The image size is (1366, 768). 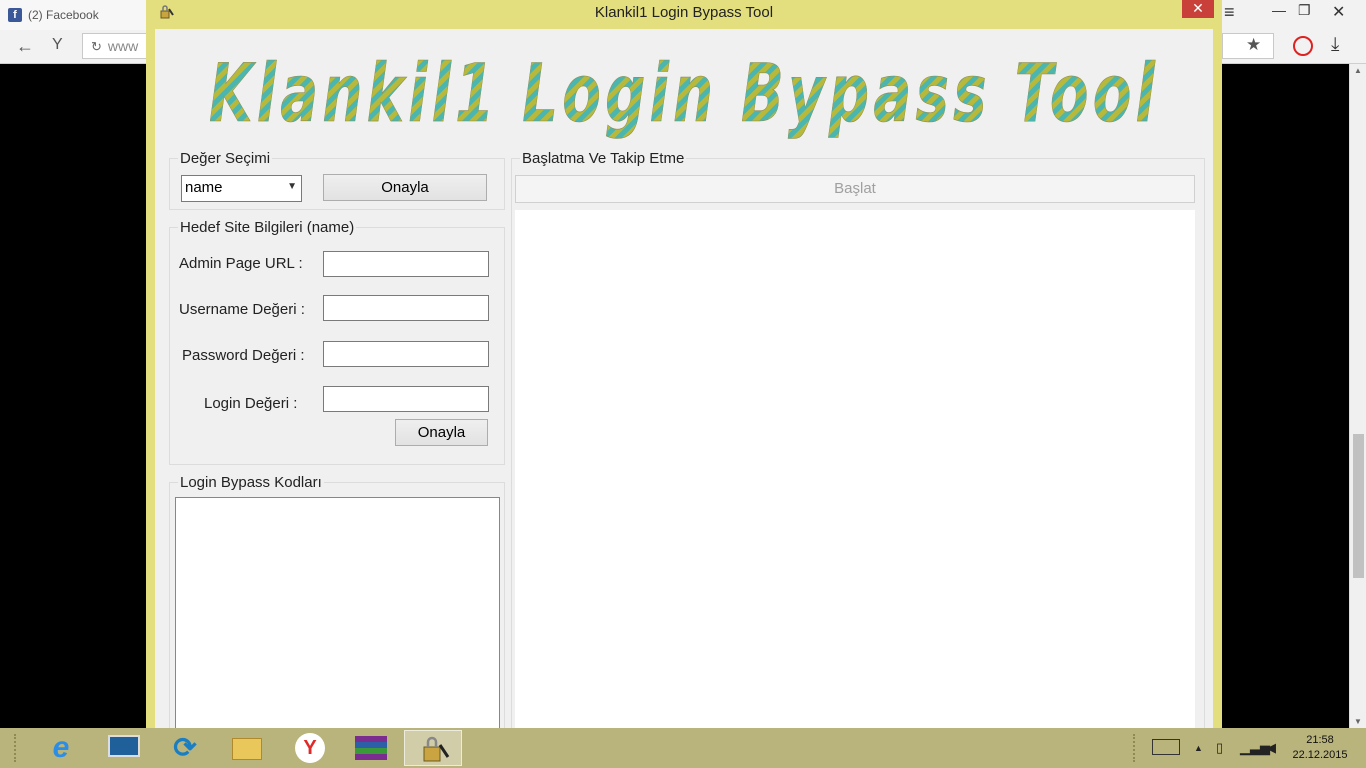 I want to click on taskbar-item-winrar, so click(x=371, y=748).